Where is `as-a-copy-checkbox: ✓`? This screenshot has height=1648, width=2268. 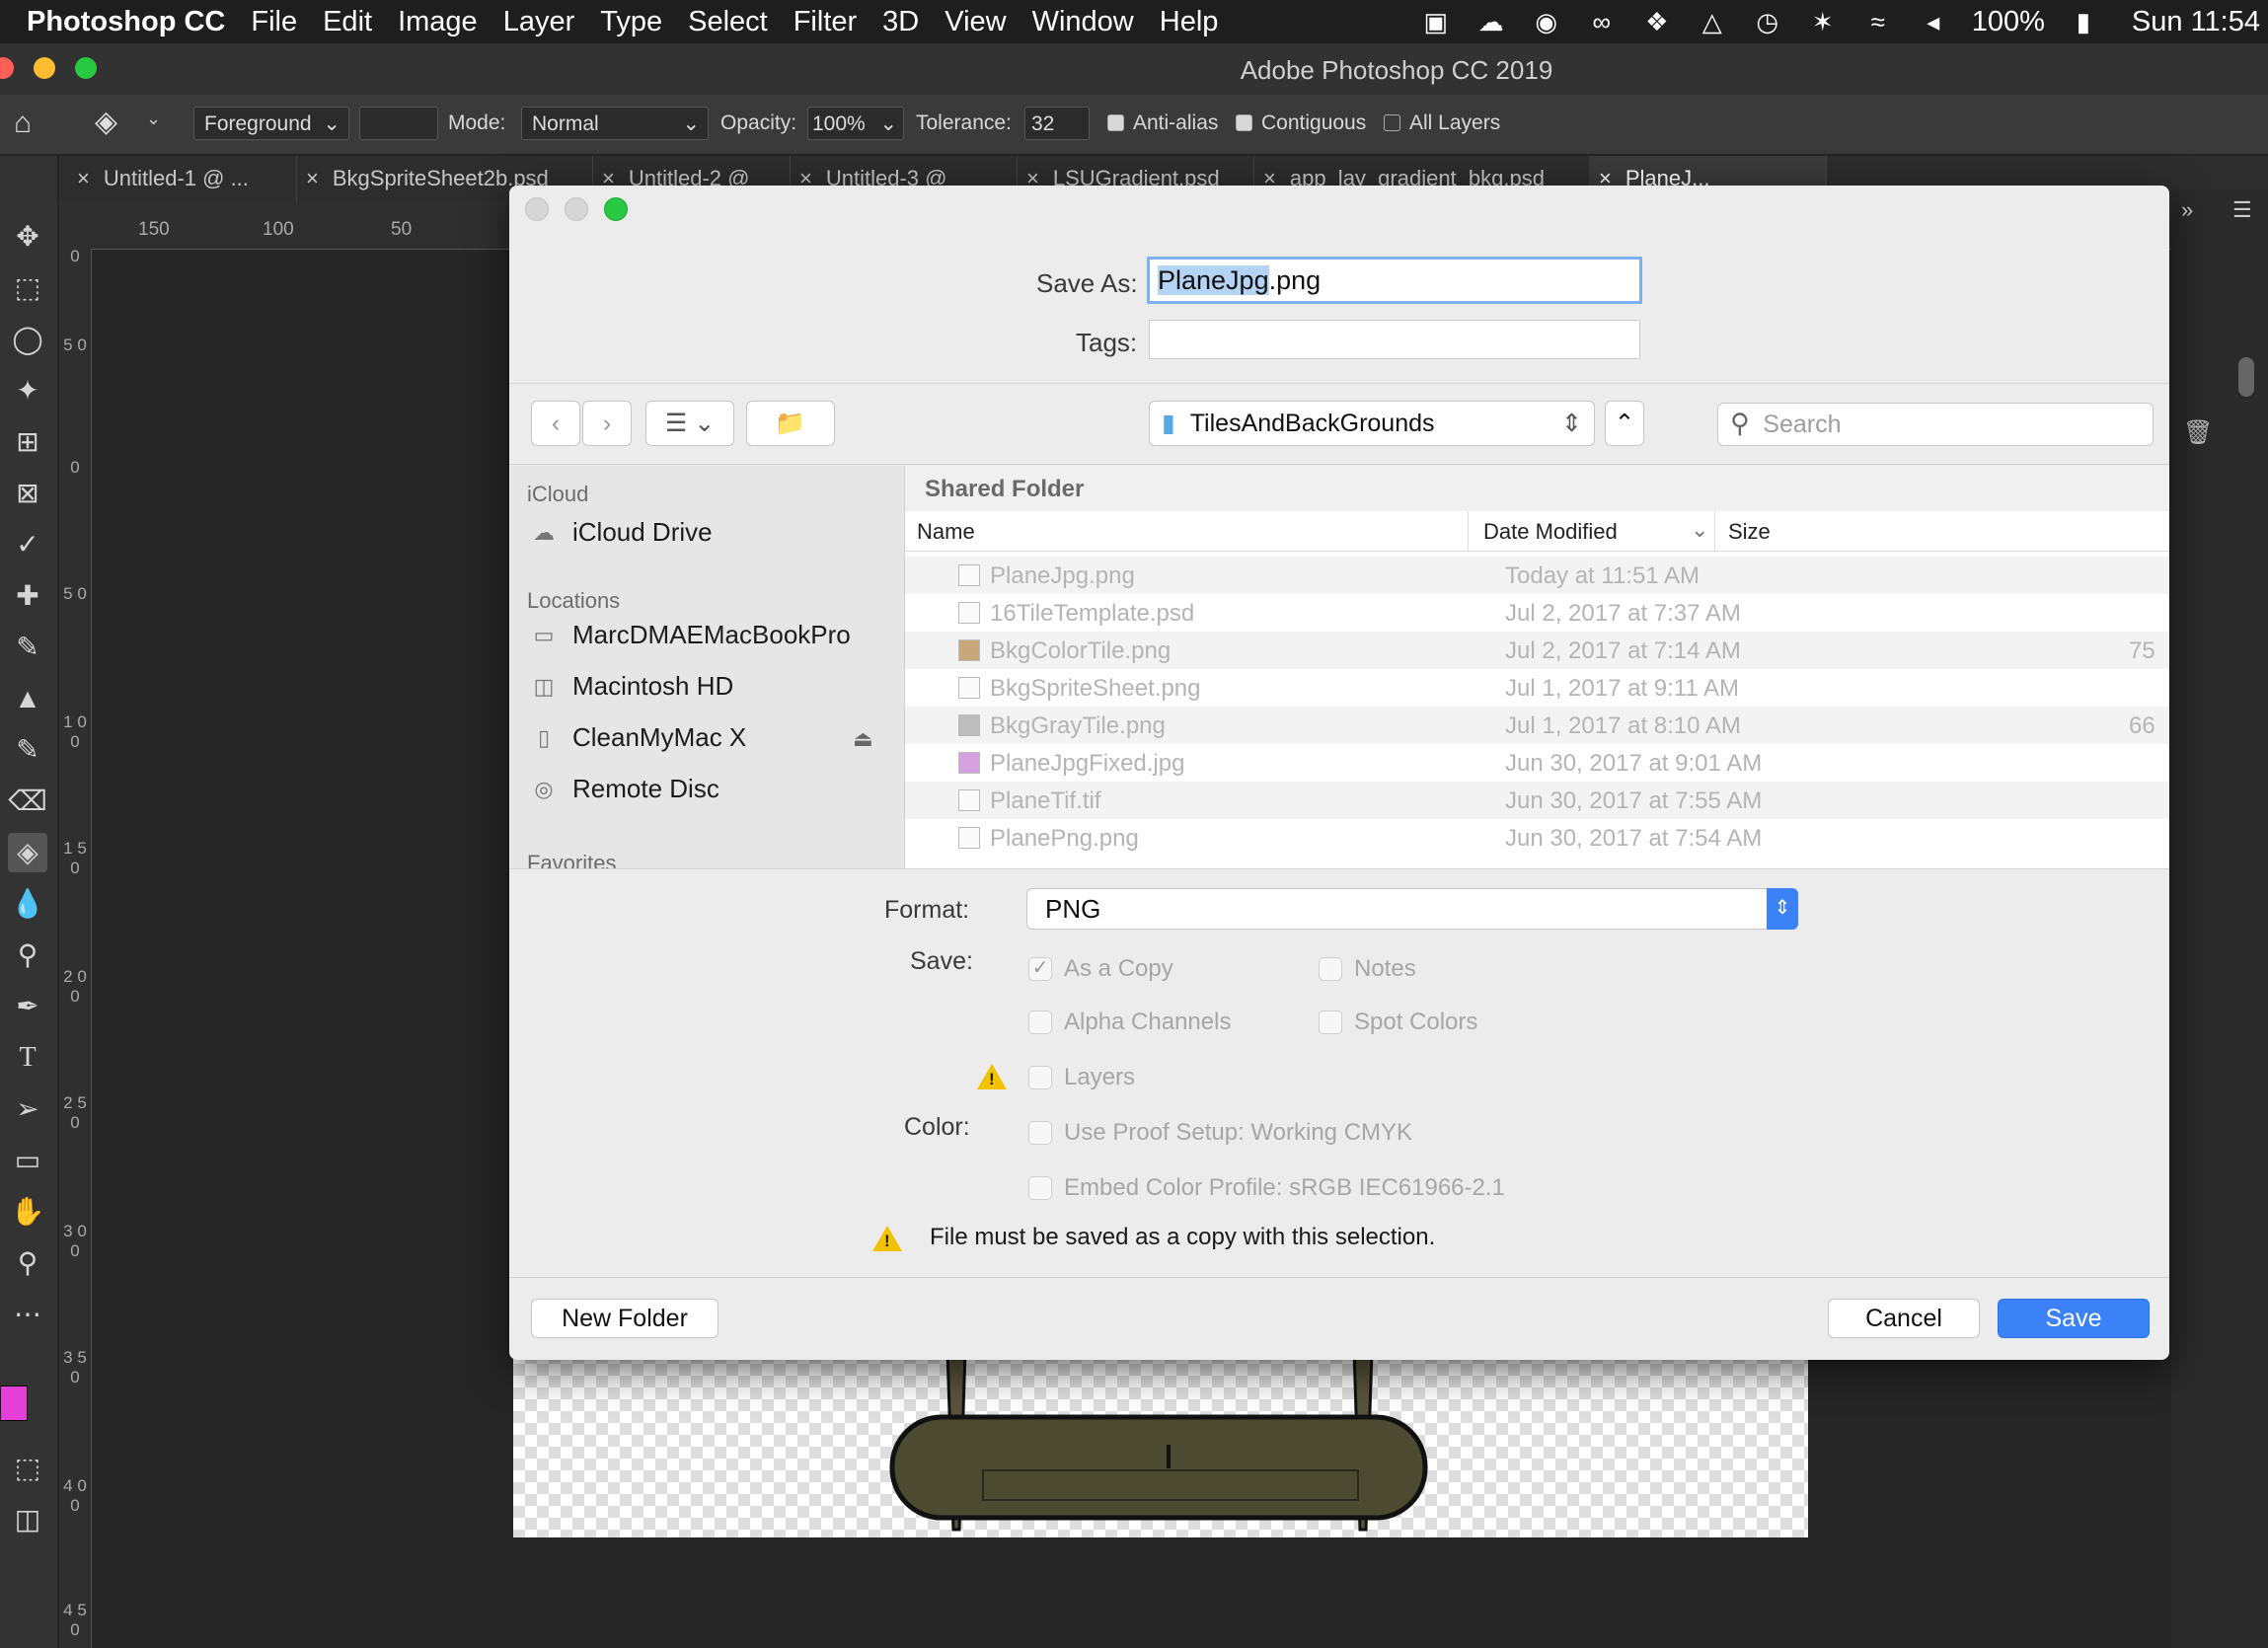 as-a-copy-checkbox: ✓ is located at coordinates (1040, 969).